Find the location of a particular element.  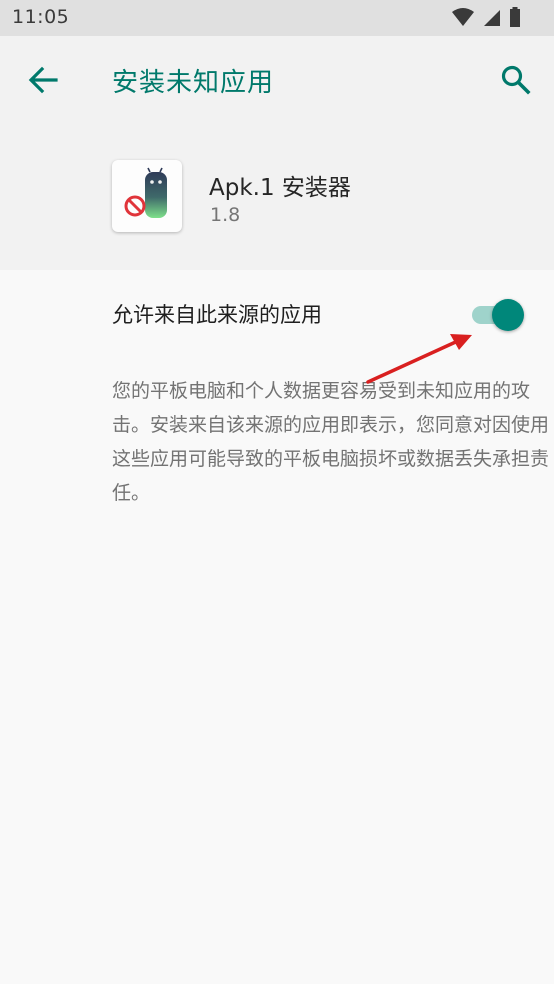

allow-from-source-setting: 允许来自此来源的应用 is located at coordinates (277, 313).